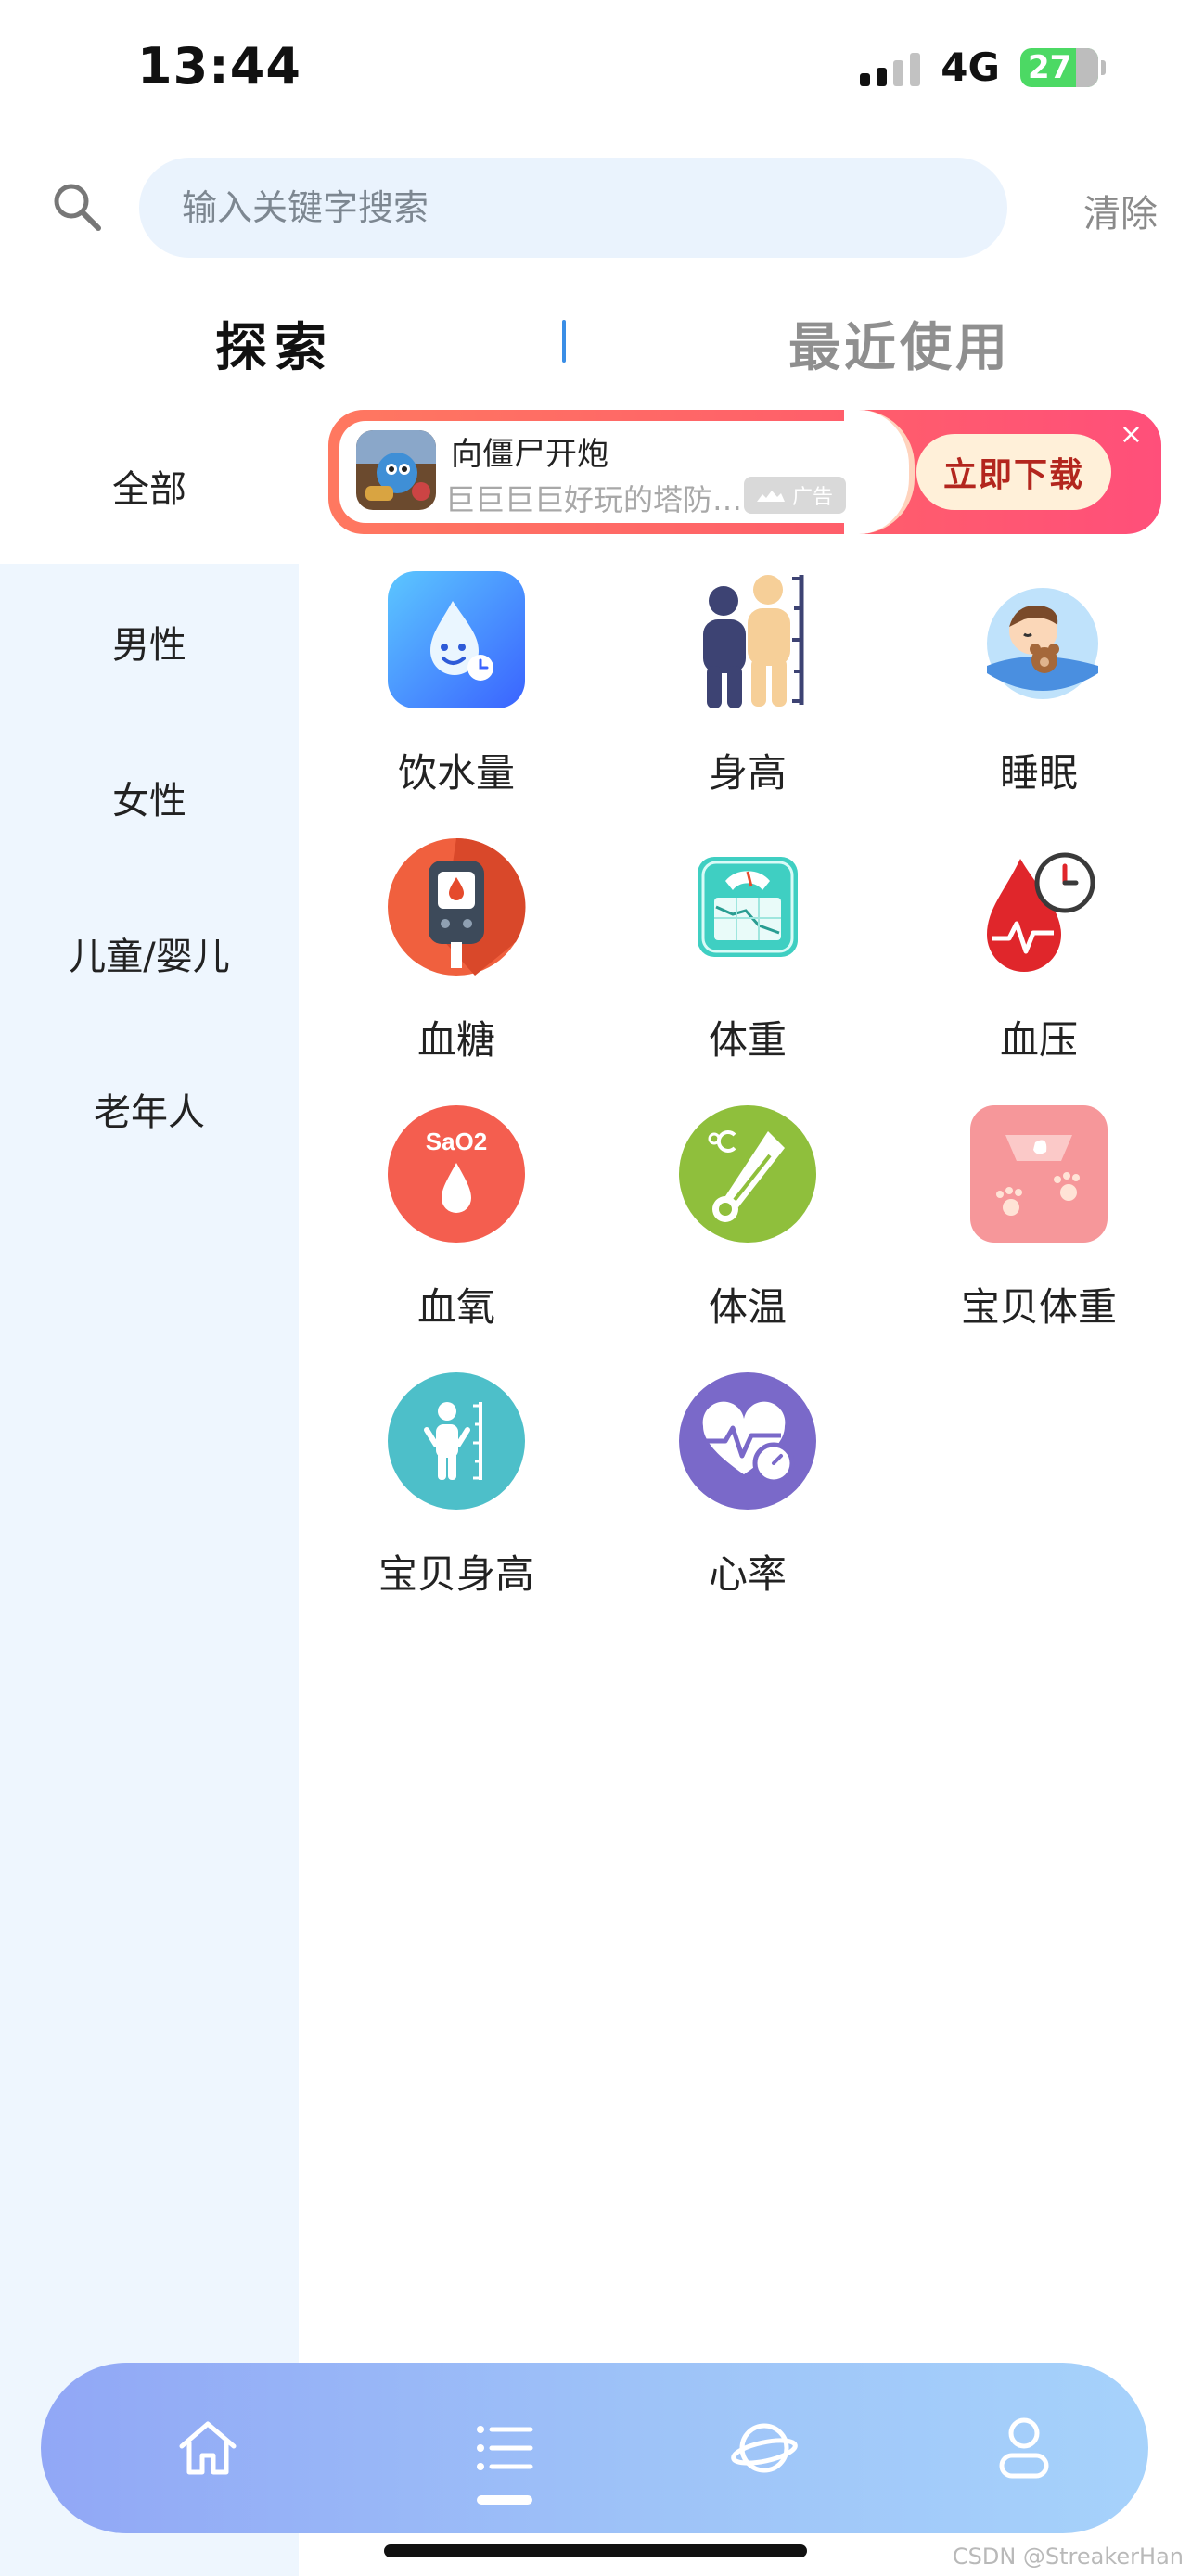  What do you see at coordinates (970, 67) in the screenshot?
I see `network-type: 4G` at bounding box center [970, 67].